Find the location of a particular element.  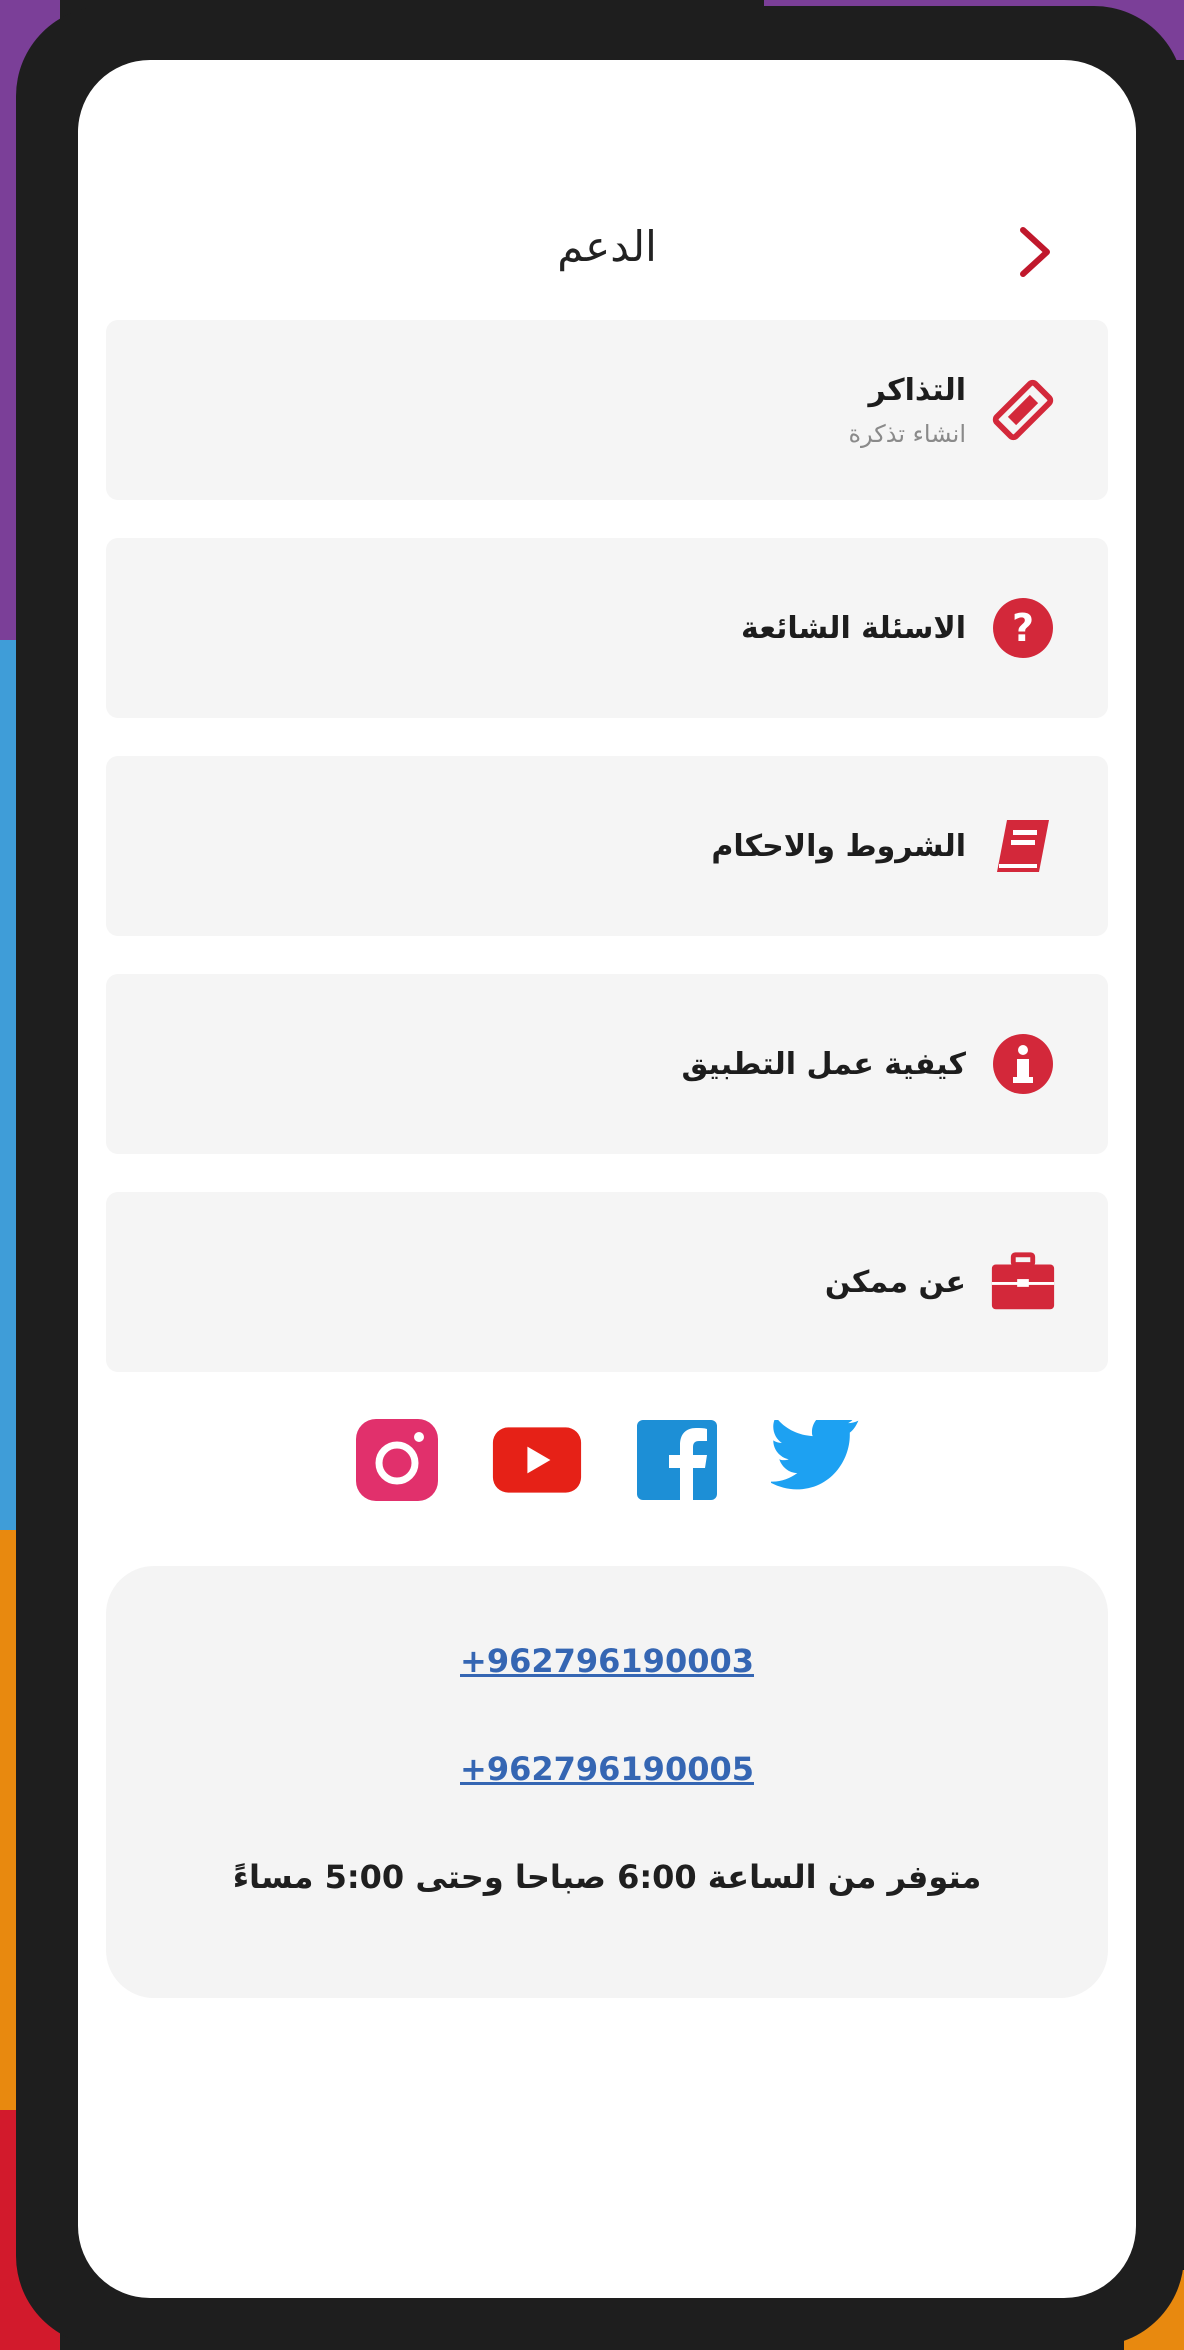

menu-item-terms: الشروط والاحكام is located at coordinates (607, 846).